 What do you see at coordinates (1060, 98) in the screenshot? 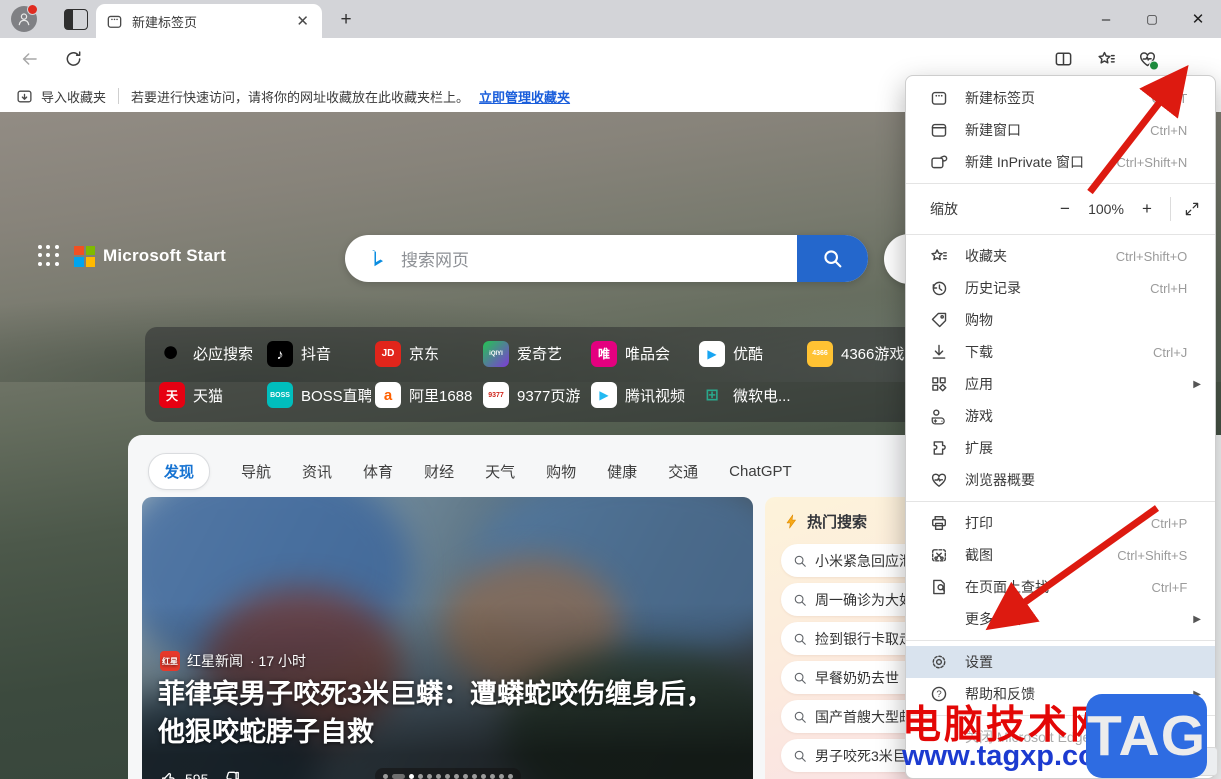
I see `menu-item-new-tab: 新建标签页 Ctrl+T ▶` at bounding box center [1060, 98].